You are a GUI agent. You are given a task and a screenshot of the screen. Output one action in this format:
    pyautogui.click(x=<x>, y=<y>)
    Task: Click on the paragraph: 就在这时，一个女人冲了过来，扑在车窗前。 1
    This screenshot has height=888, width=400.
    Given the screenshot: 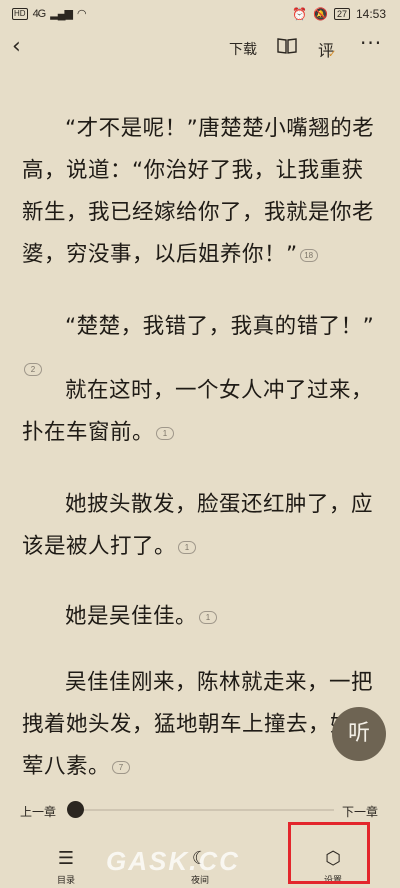 What is the action you would take?
    pyautogui.click(x=201, y=412)
    